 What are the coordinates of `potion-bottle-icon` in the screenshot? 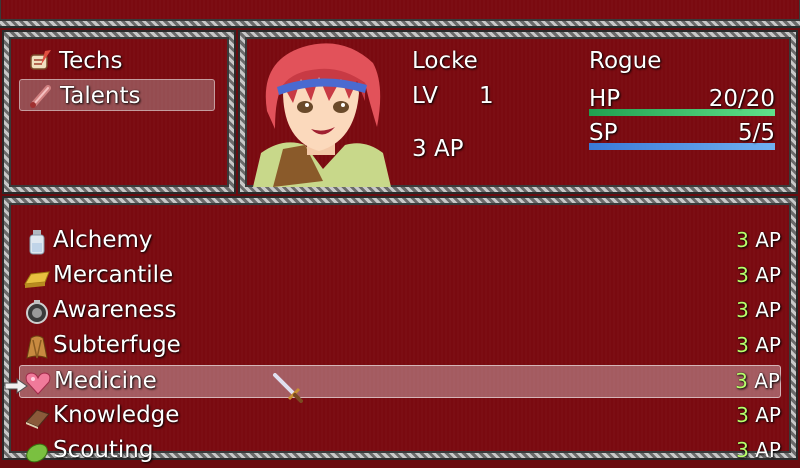 It's located at (37, 242).